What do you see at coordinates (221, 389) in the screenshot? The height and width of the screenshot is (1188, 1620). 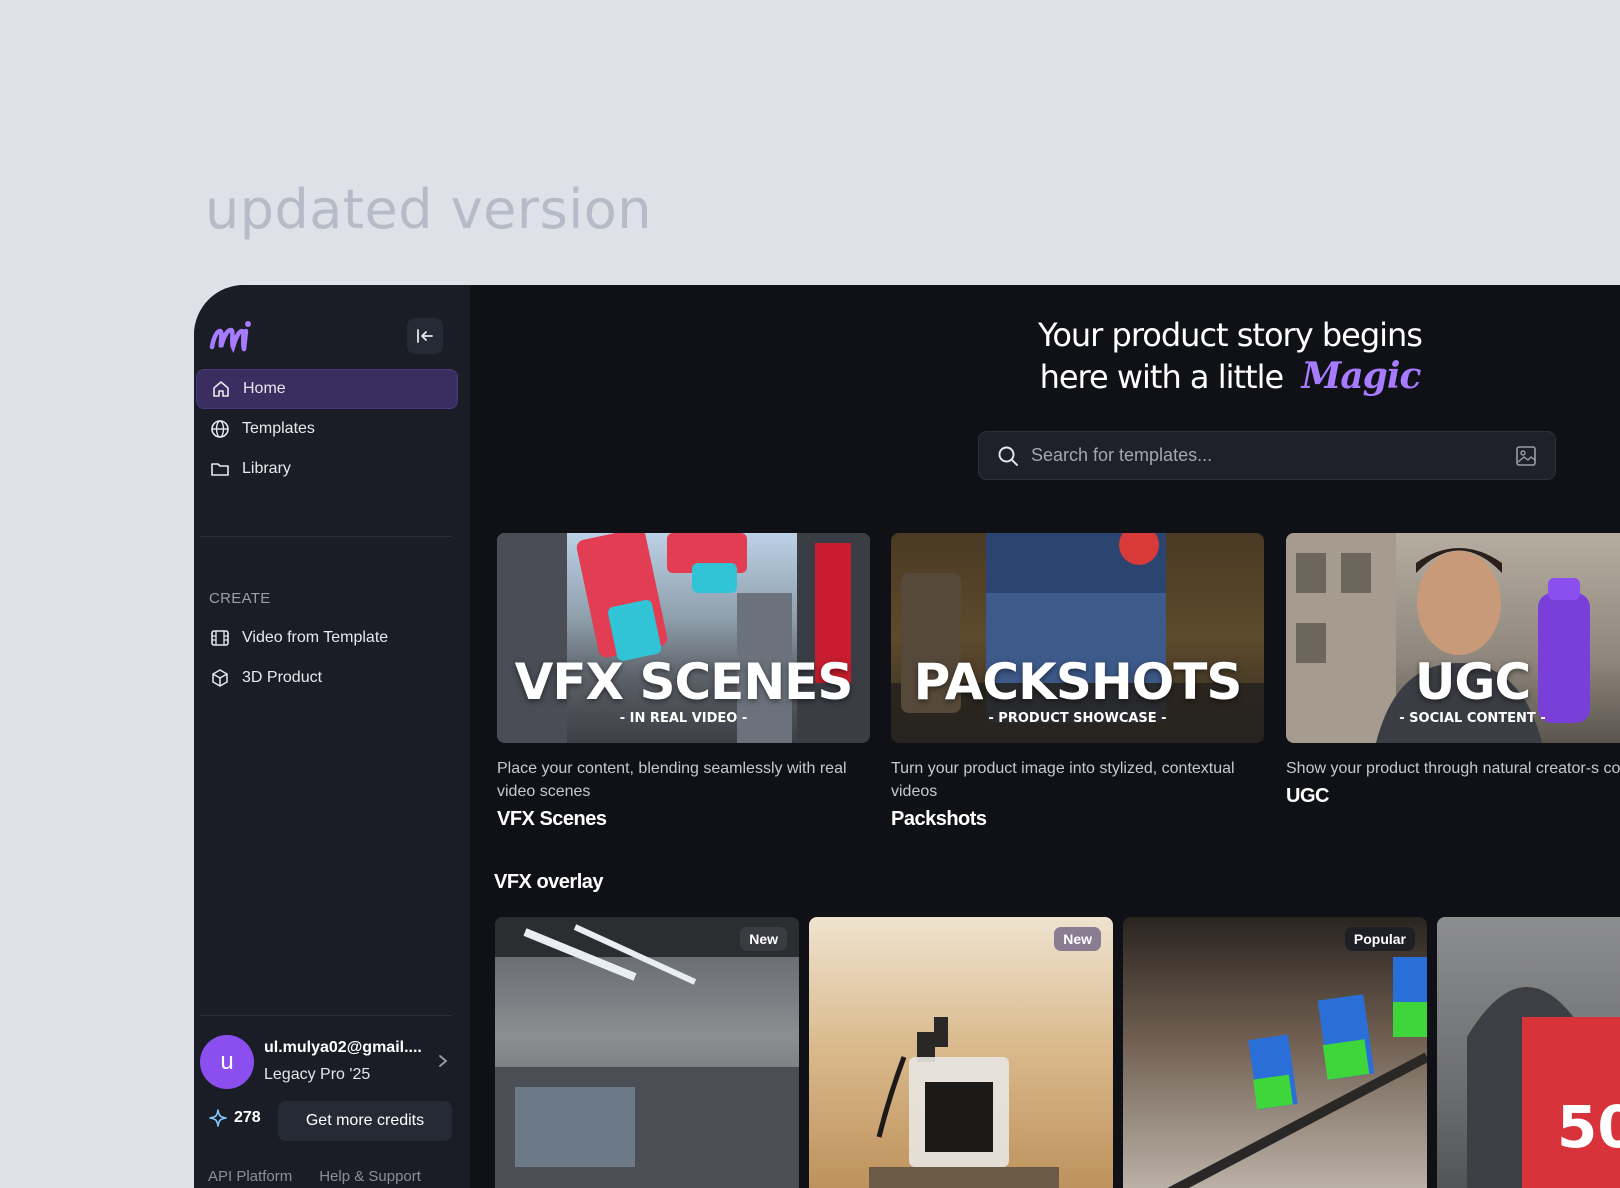 I see `home-icon` at bounding box center [221, 389].